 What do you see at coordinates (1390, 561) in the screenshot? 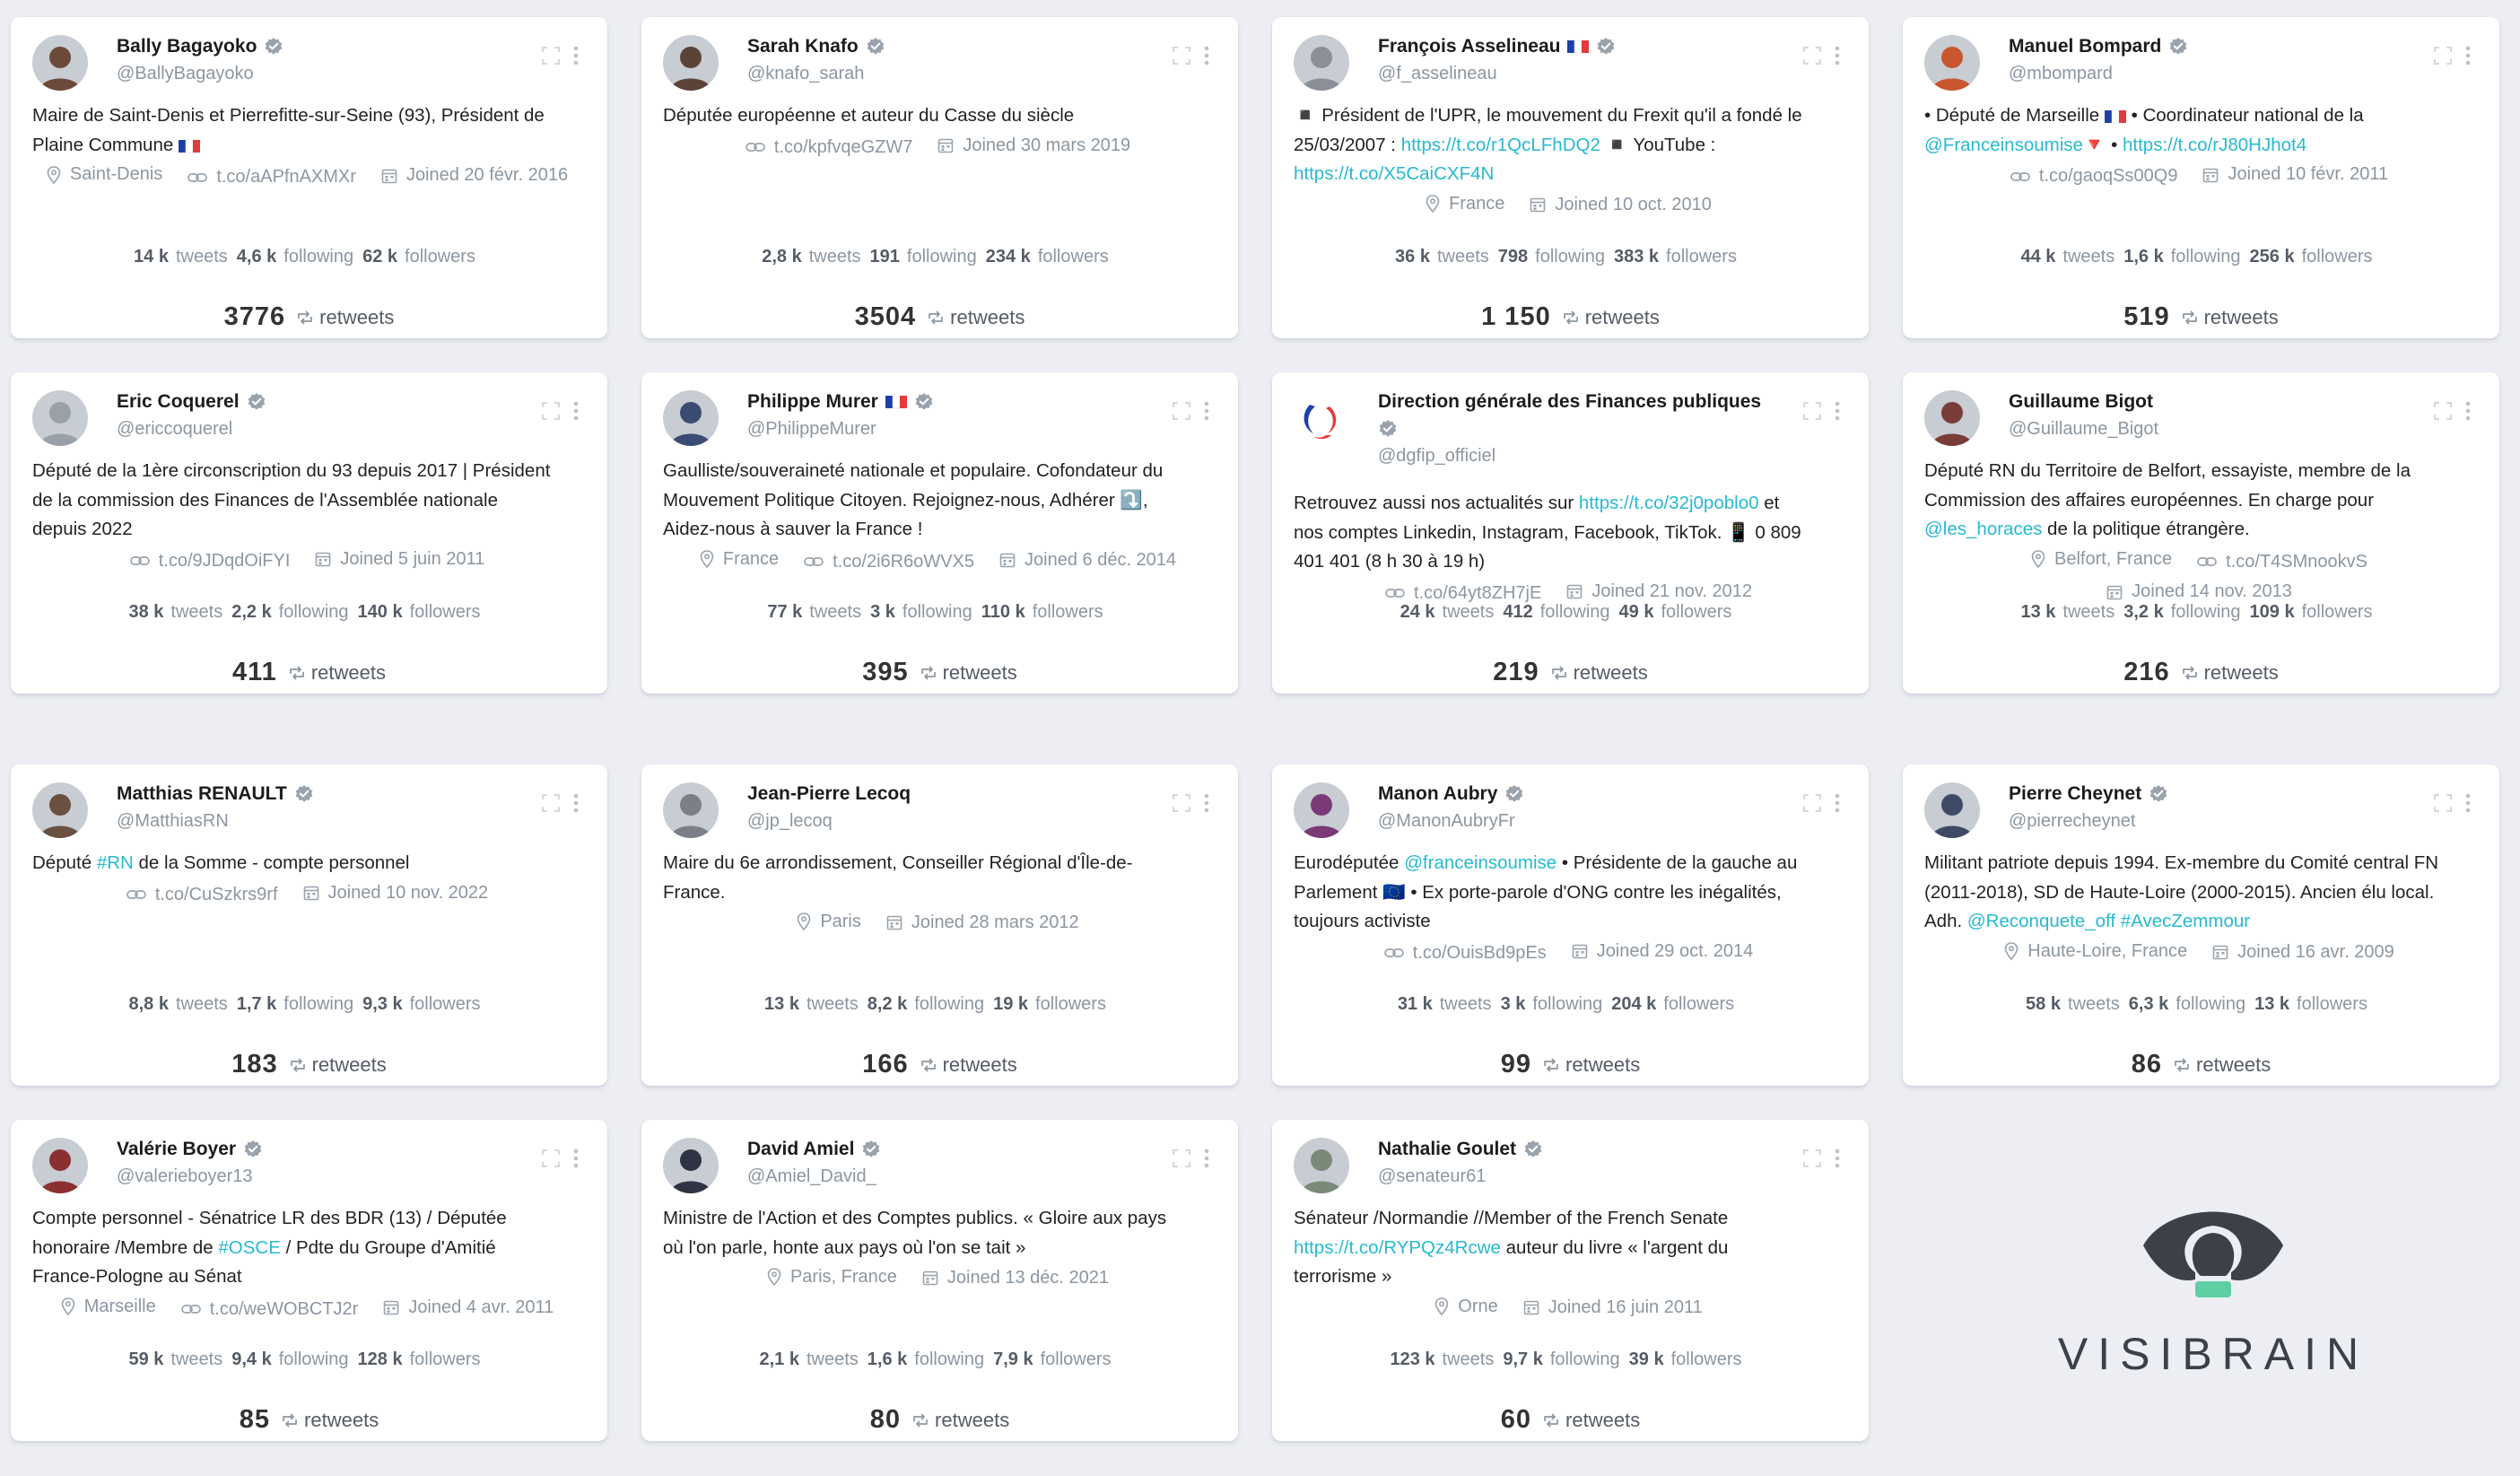
I see `bio-text: 401 401 (8 h 30 à 19 h)` at bounding box center [1390, 561].